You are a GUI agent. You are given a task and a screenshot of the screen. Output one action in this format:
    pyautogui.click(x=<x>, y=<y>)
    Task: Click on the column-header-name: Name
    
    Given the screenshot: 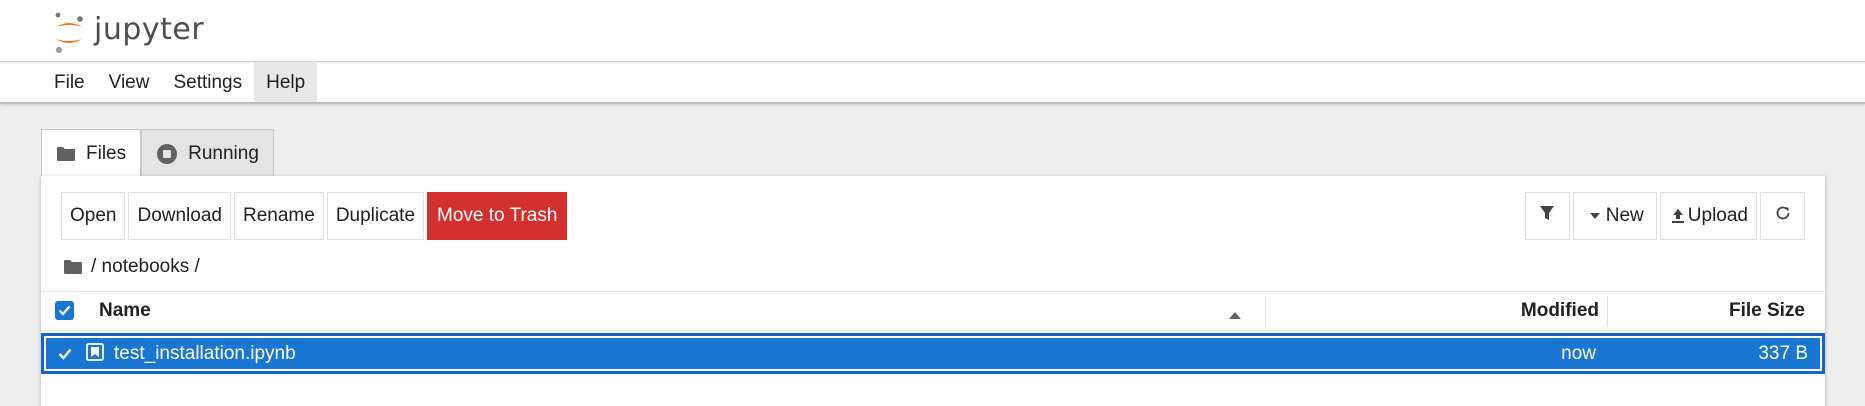 What is the action you would take?
    pyautogui.click(x=125, y=311)
    